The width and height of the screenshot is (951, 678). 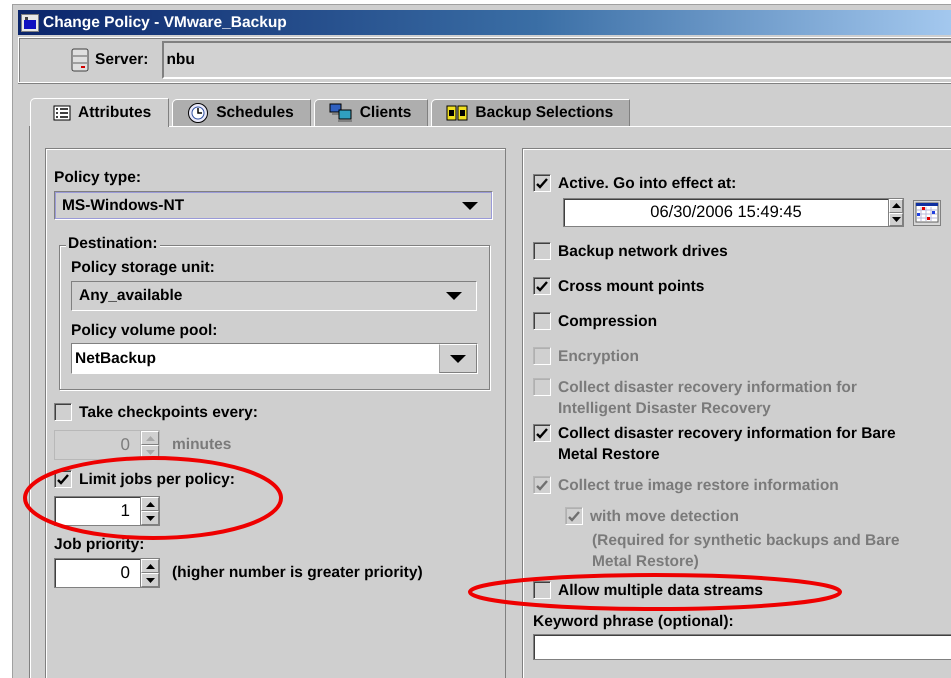 What do you see at coordinates (143, 268) in the screenshot?
I see `field-label: Policy storage unit:` at bounding box center [143, 268].